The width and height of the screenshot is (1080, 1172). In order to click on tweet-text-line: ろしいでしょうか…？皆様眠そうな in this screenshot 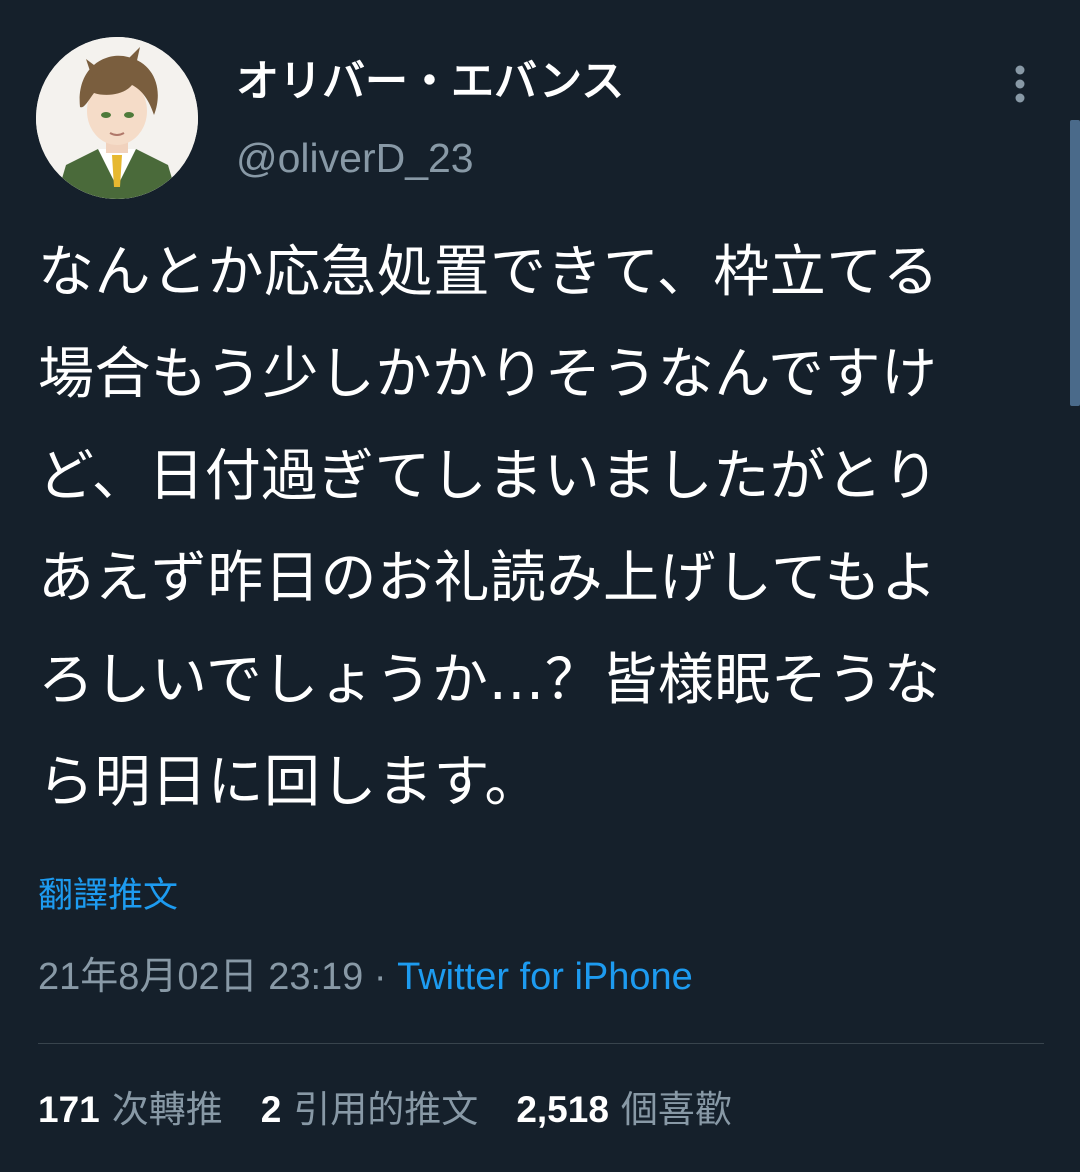, I will do `click(489, 680)`.